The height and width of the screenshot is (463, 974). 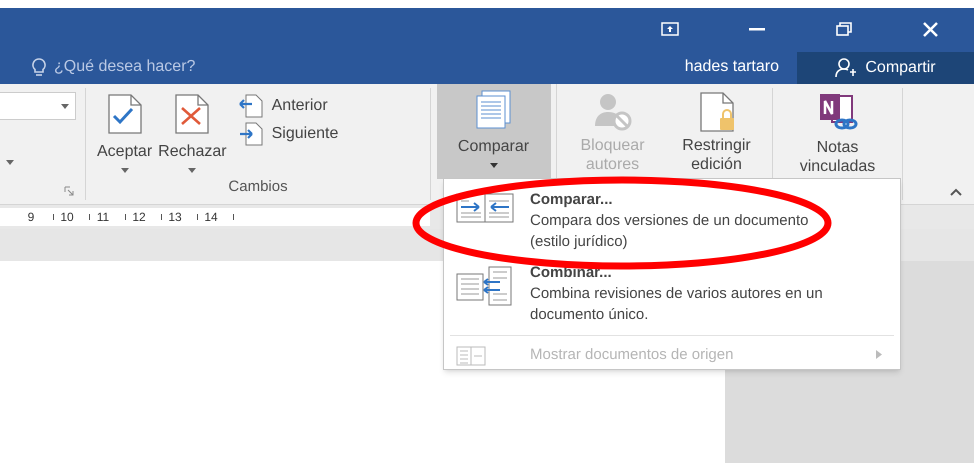 What do you see at coordinates (677, 304) in the screenshot?
I see `menu-item-description: Combina revisiones de varios autores en un documento único.` at bounding box center [677, 304].